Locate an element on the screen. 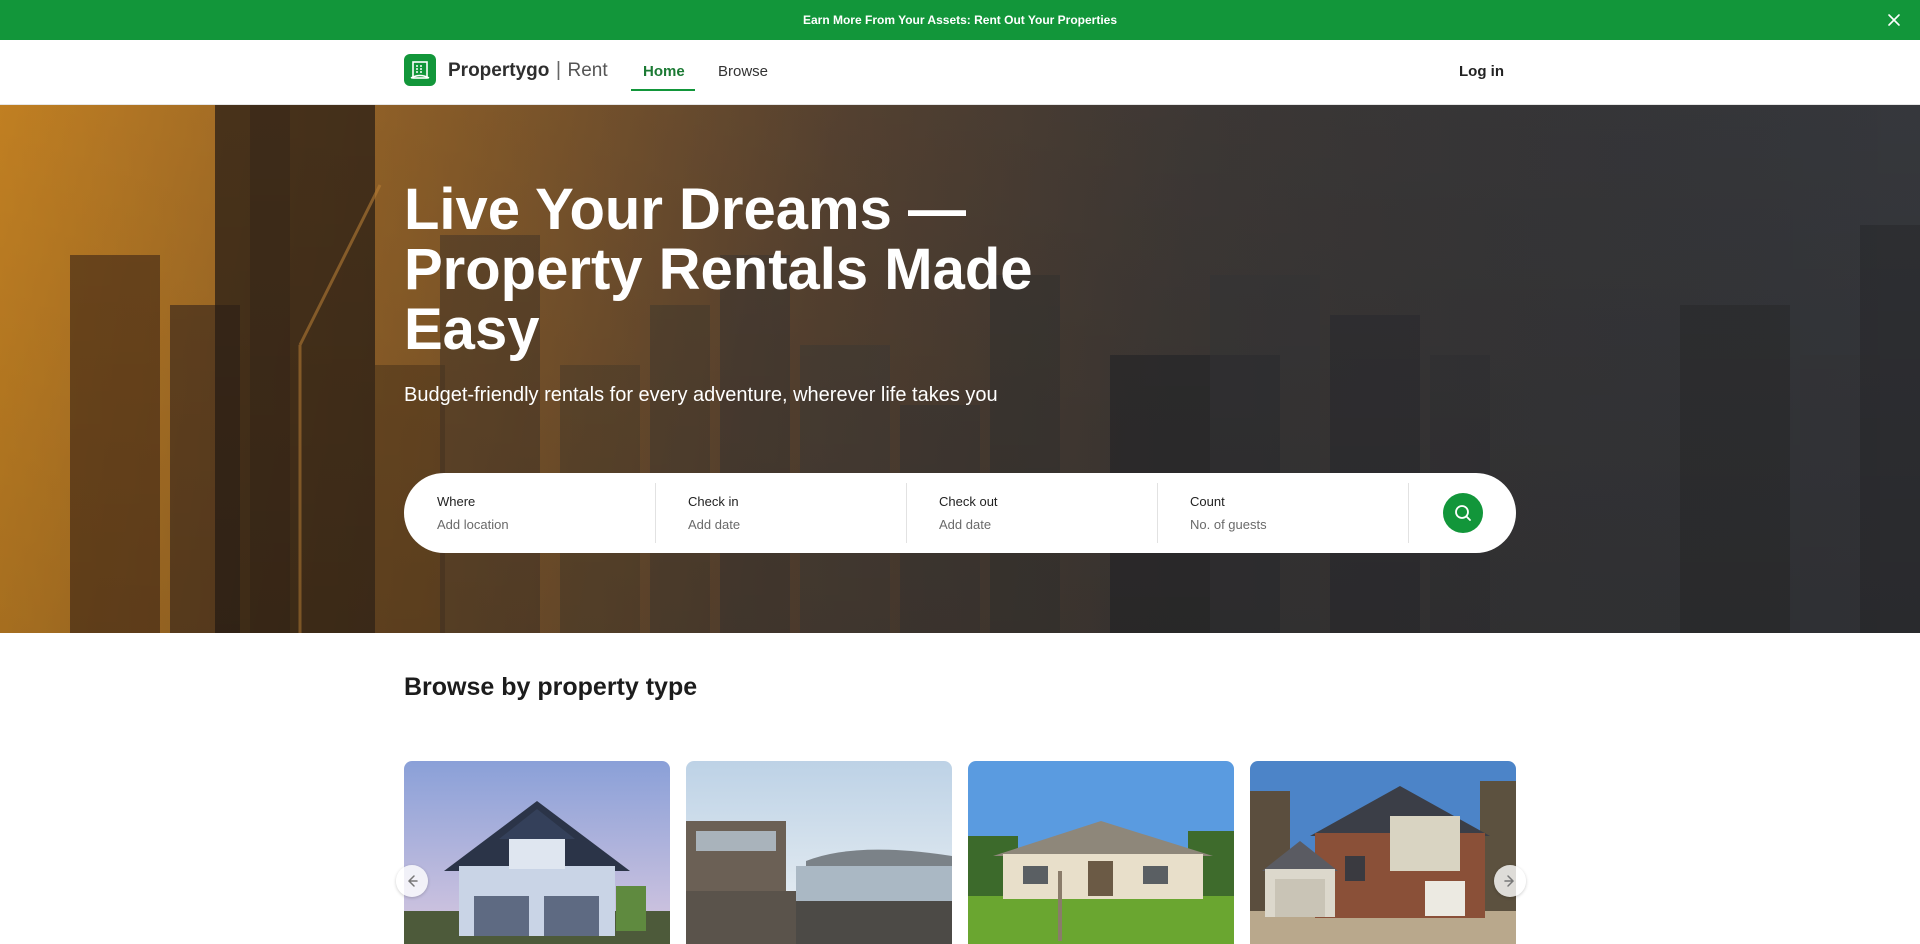 The height and width of the screenshot is (944, 1920). checkin-label: Check in is located at coordinates (713, 501).